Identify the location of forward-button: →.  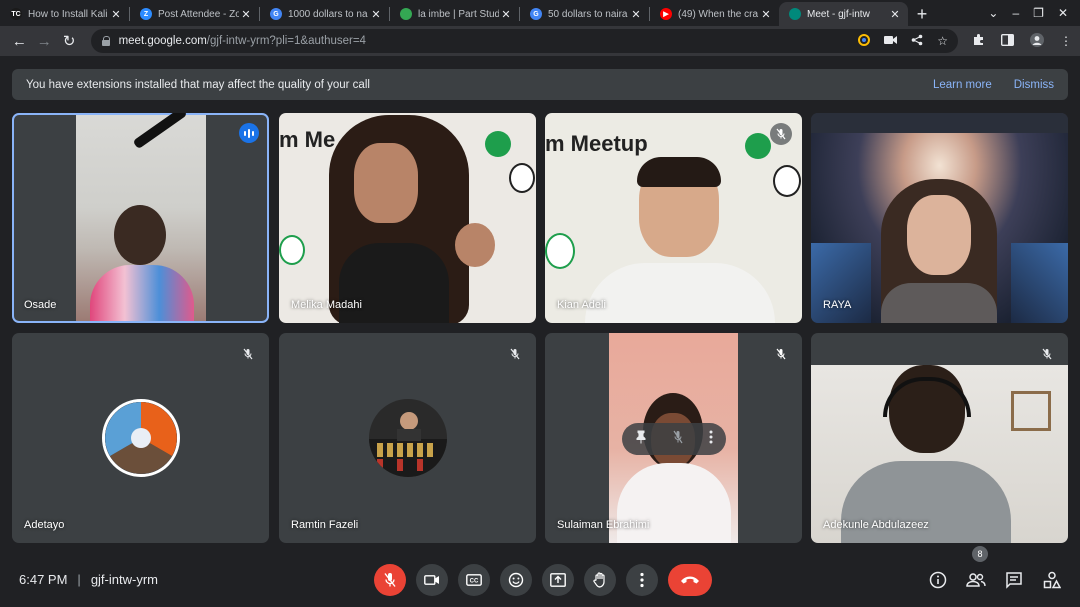
(44, 41).